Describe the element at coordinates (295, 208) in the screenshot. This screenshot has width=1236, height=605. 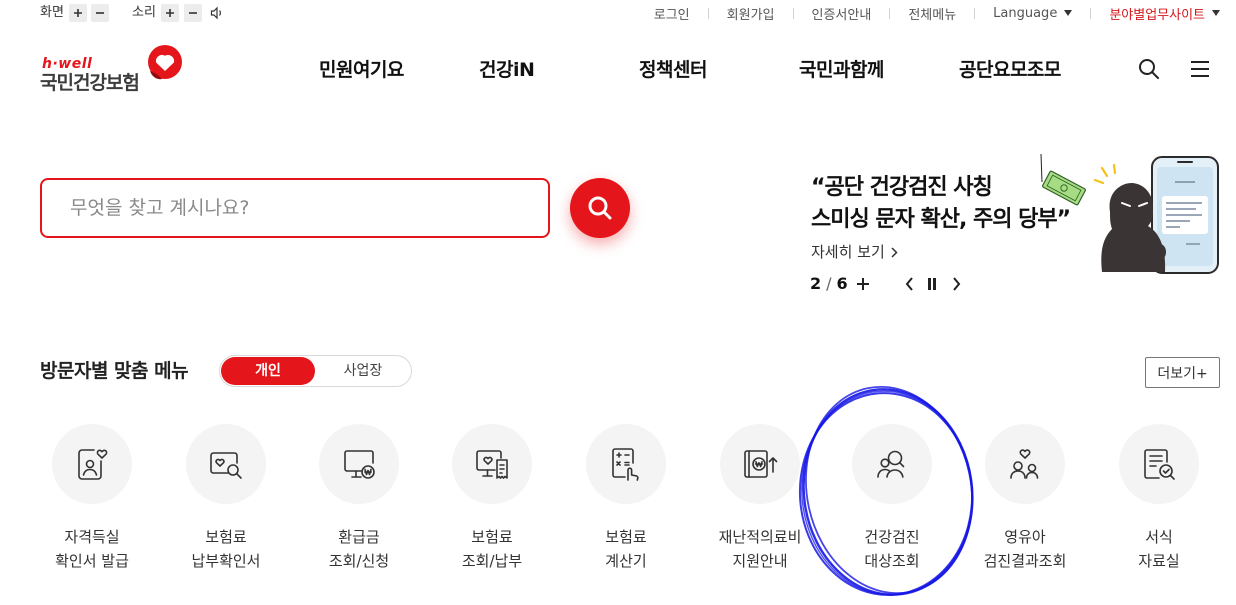
I see `search-input` at that location.